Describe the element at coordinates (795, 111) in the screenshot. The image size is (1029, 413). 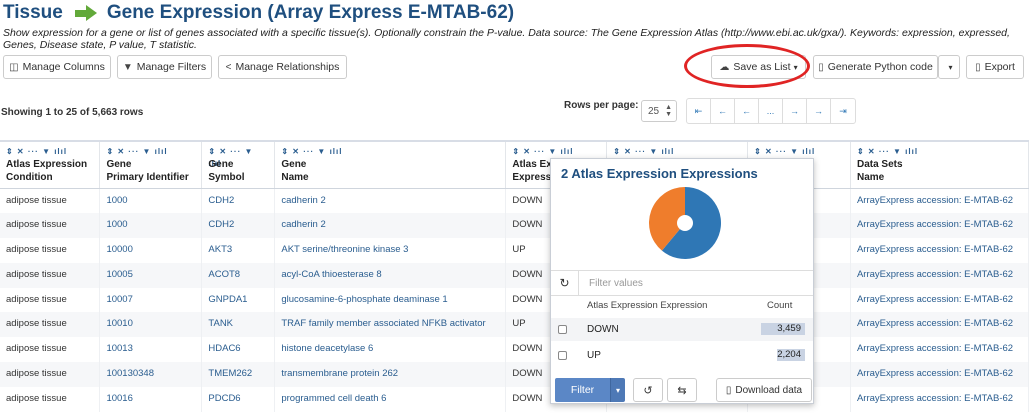
I see `next-page-button: →` at that location.